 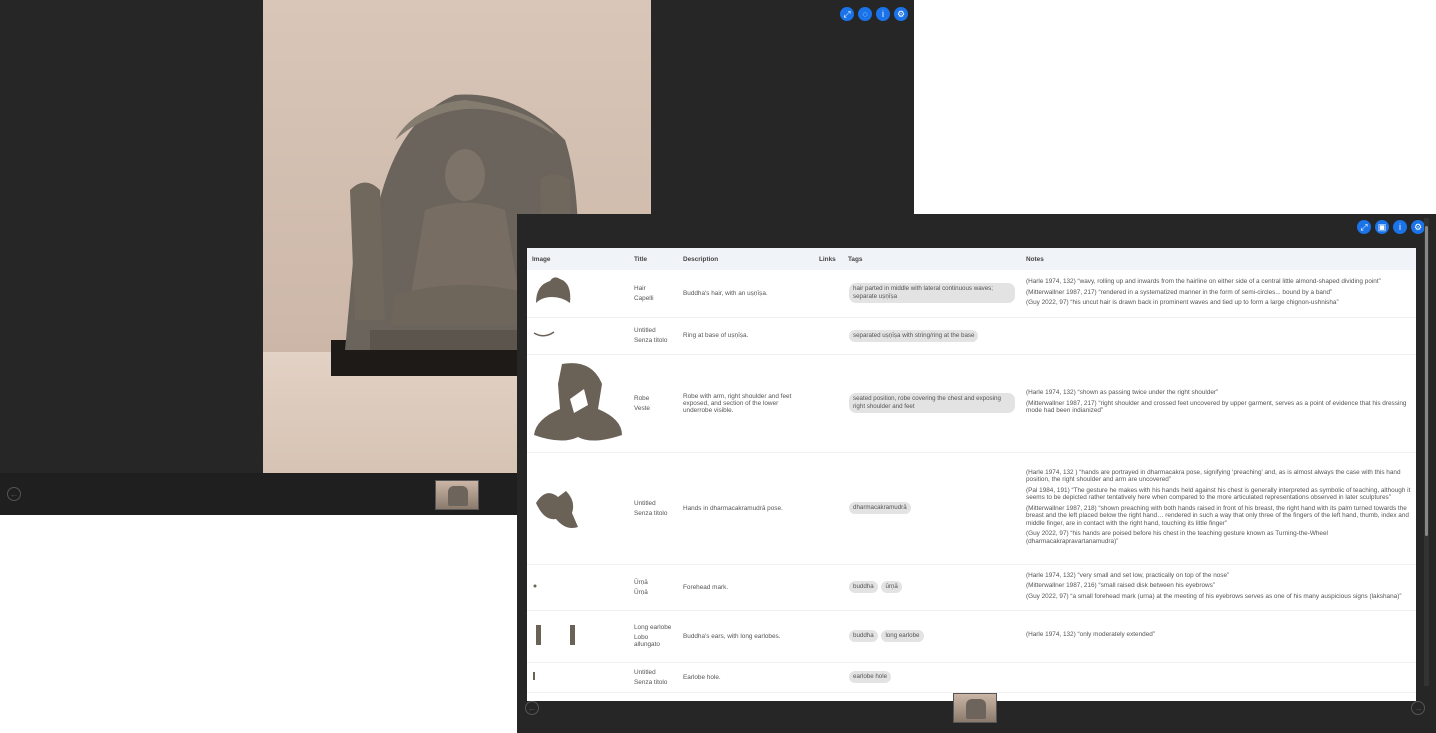 I want to click on row-tags: earlobe hole, so click(x=932, y=677).